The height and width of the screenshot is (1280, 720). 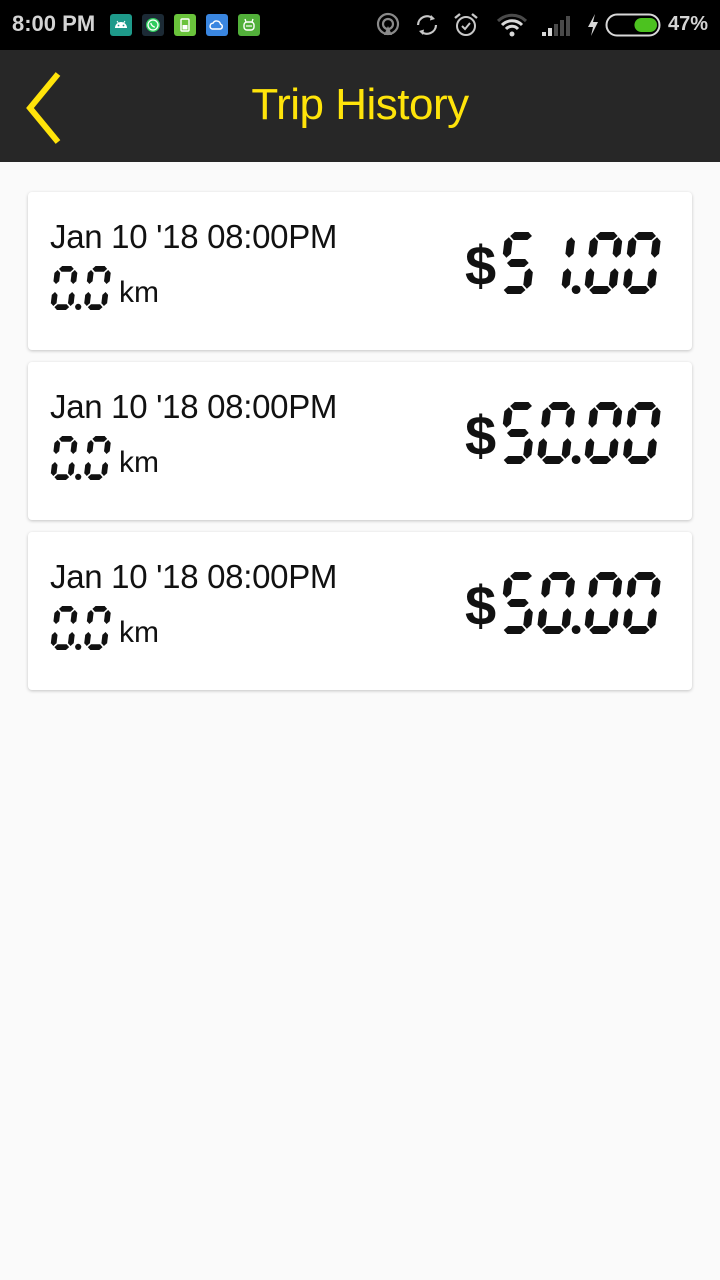 I want to click on fare-amount, so click(x=583, y=603).